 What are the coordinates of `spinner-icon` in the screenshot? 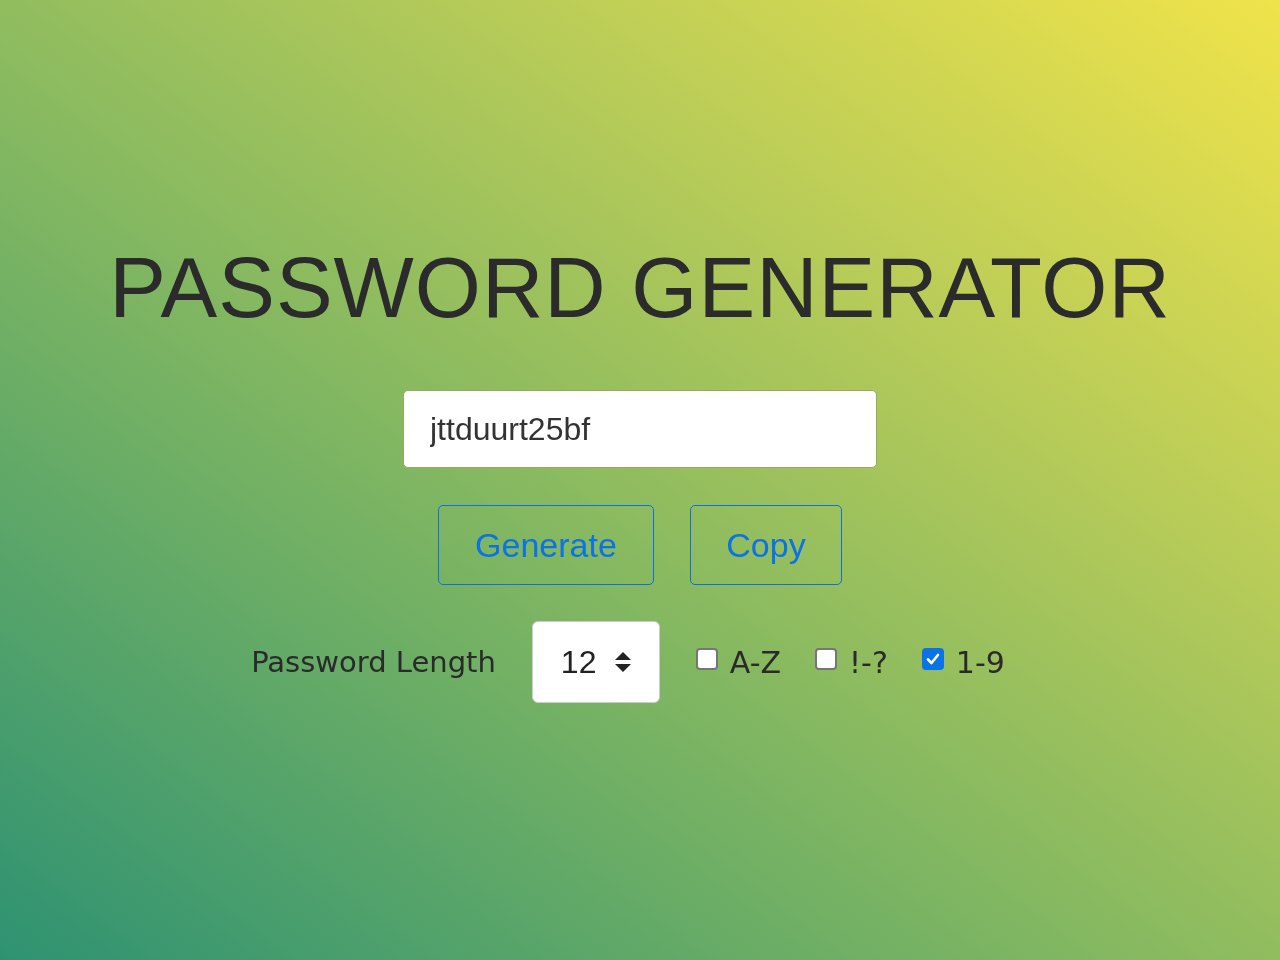 It's located at (623, 662).